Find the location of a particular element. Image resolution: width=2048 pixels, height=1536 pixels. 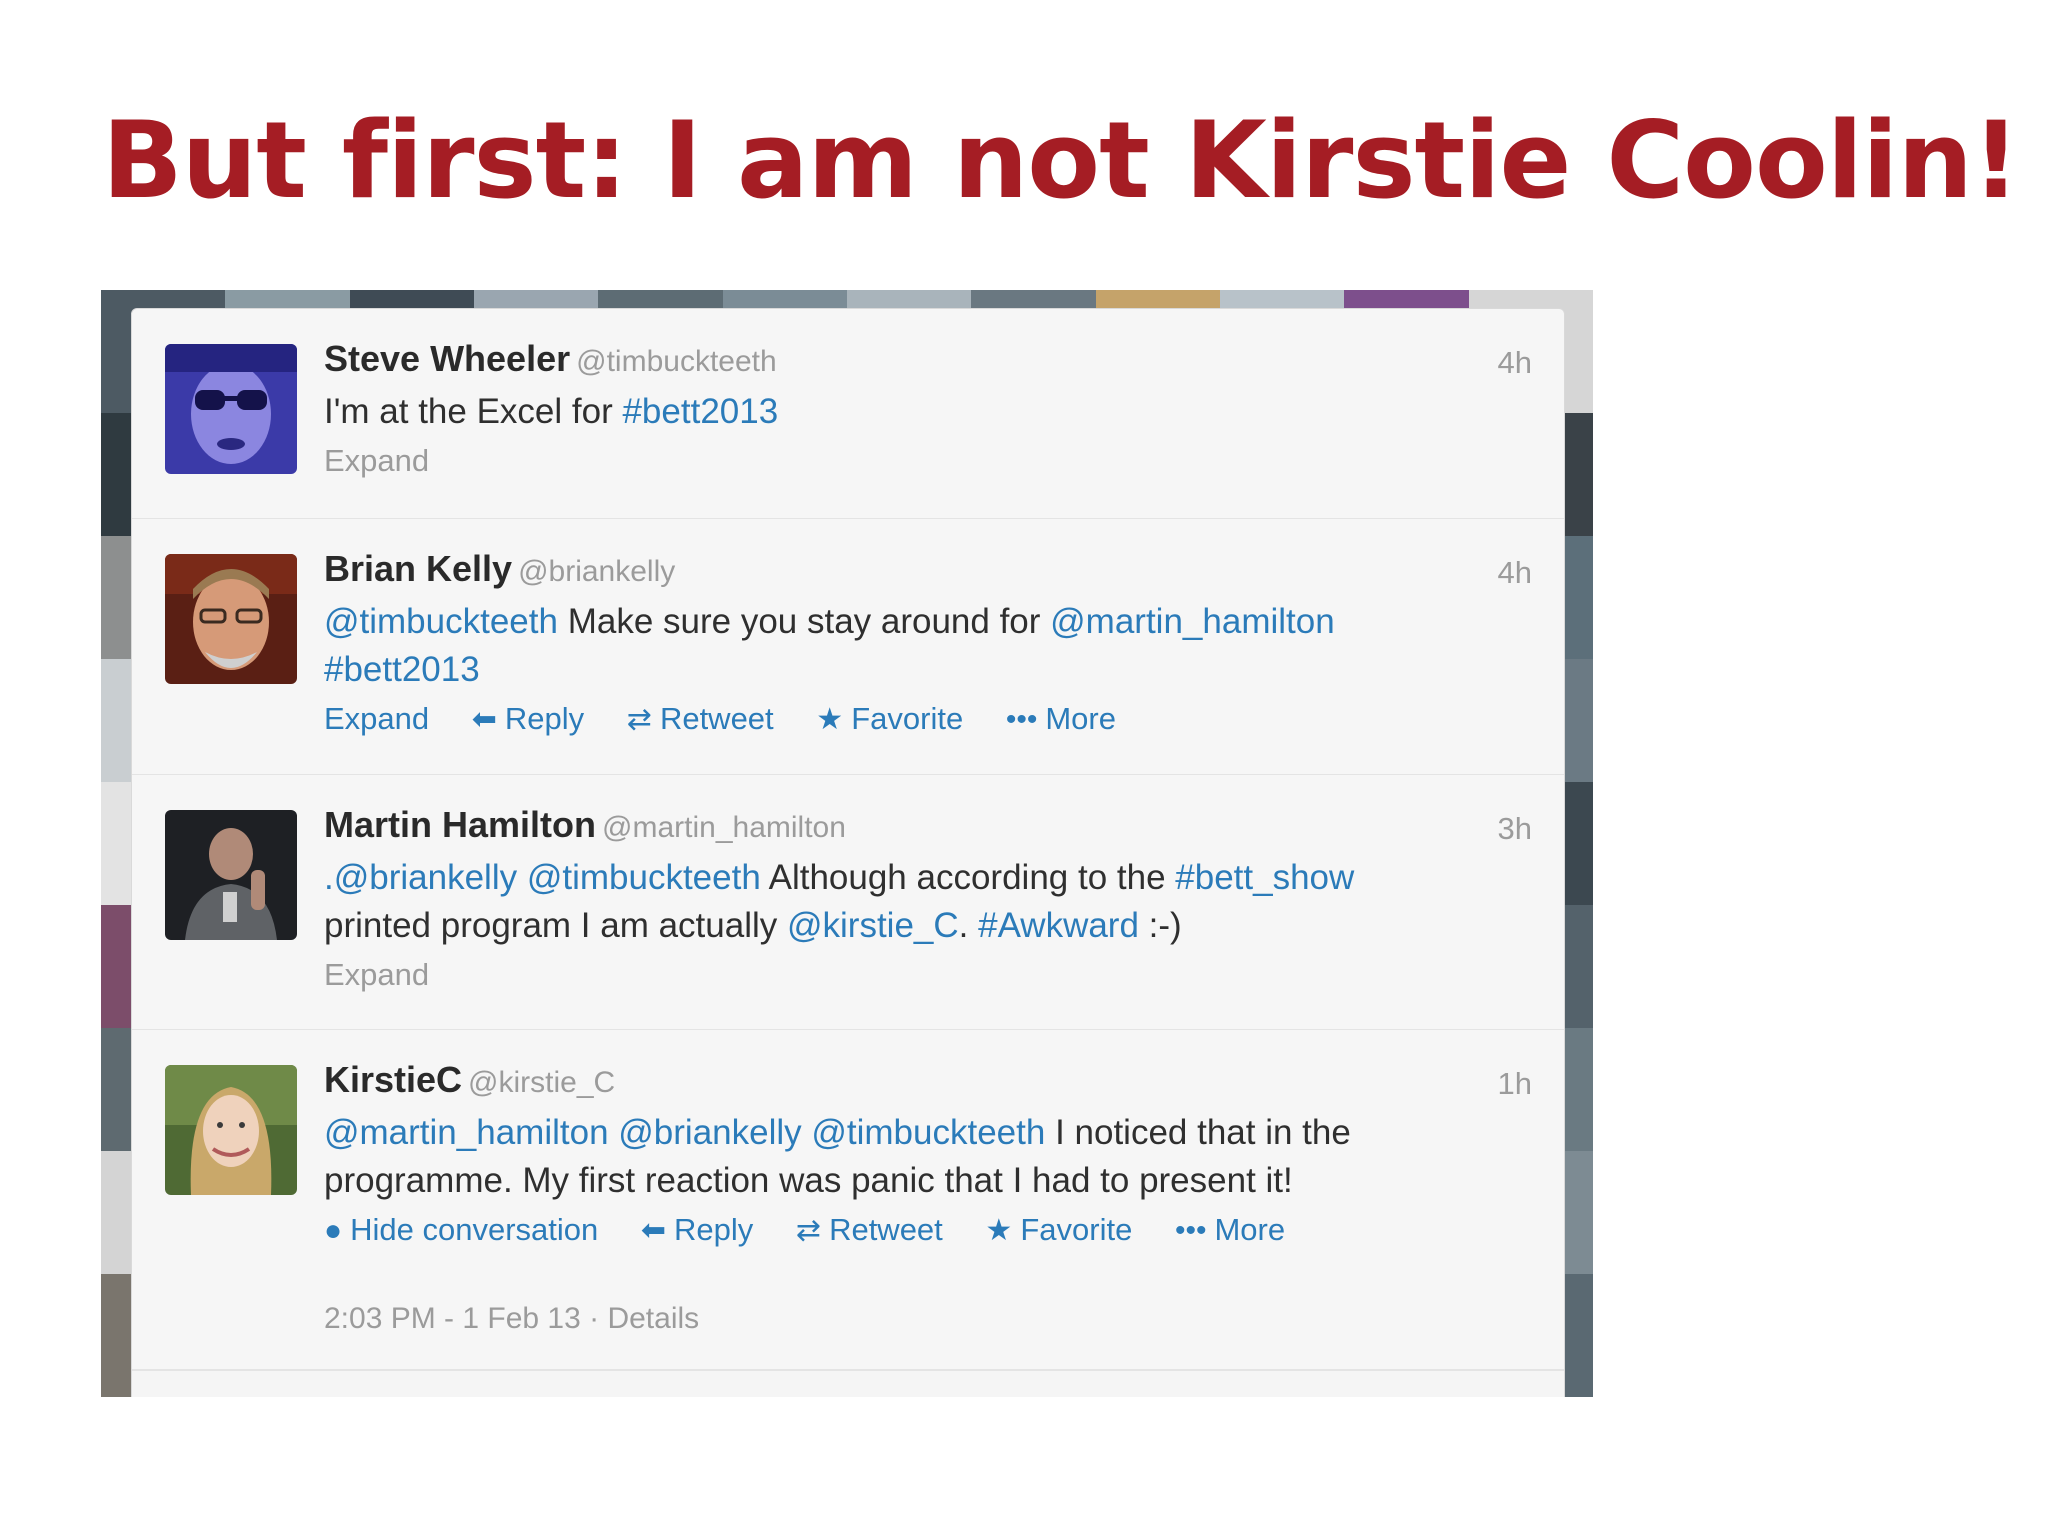

tweet-timestamp: 3h is located at coordinates (1515, 829).